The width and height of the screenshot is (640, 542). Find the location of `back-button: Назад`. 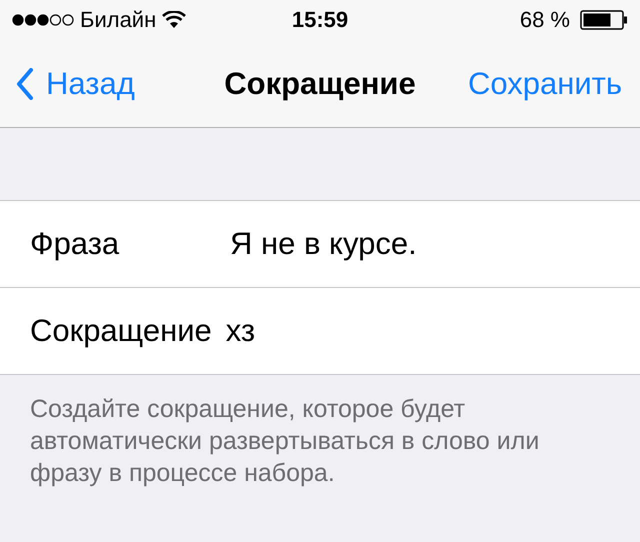

back-button: Назад is located at coordinates (75, 84).